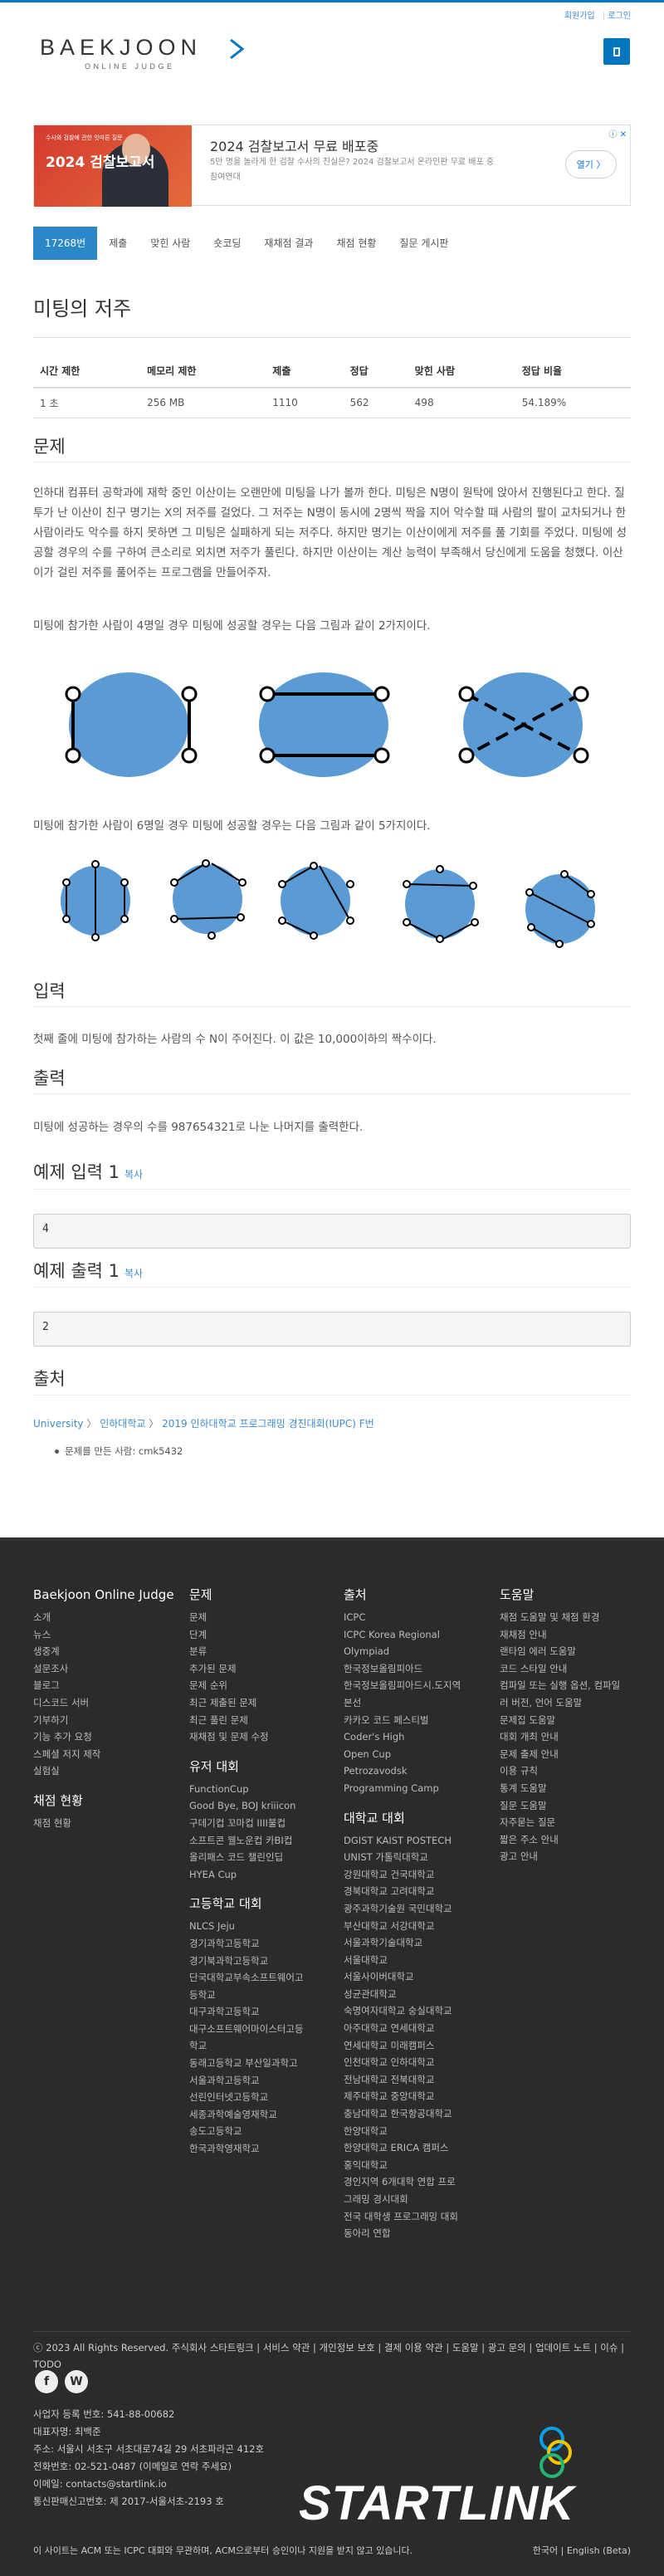 This screenshot has width=664, height=2576. What do you see at coordinates (143, 55) in the screenshot?
I see `baekjoon-logo: BAEKJOON ONLINE JUDGE` at bounding box center [143, 55].